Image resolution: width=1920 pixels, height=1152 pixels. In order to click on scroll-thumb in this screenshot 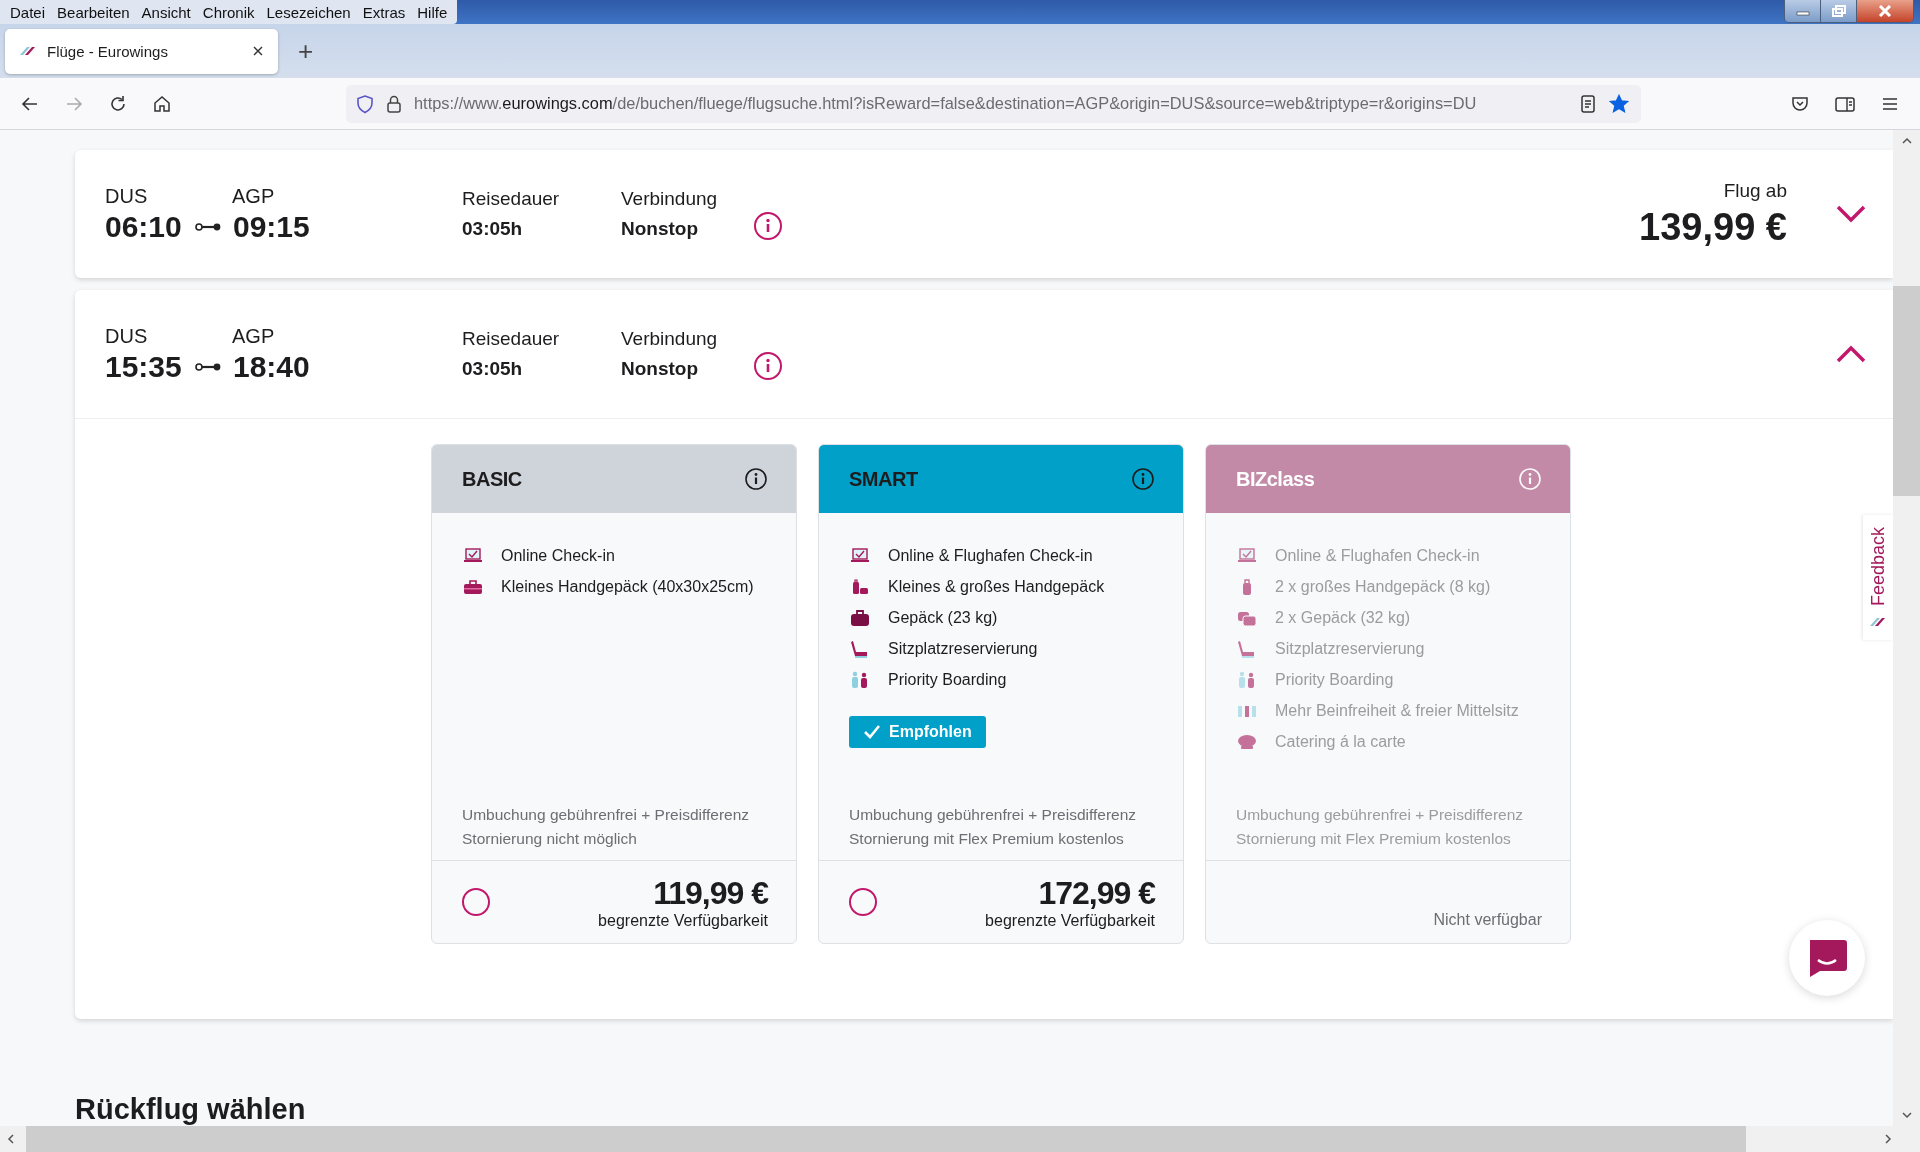, I will do `click(1906, 391)`.